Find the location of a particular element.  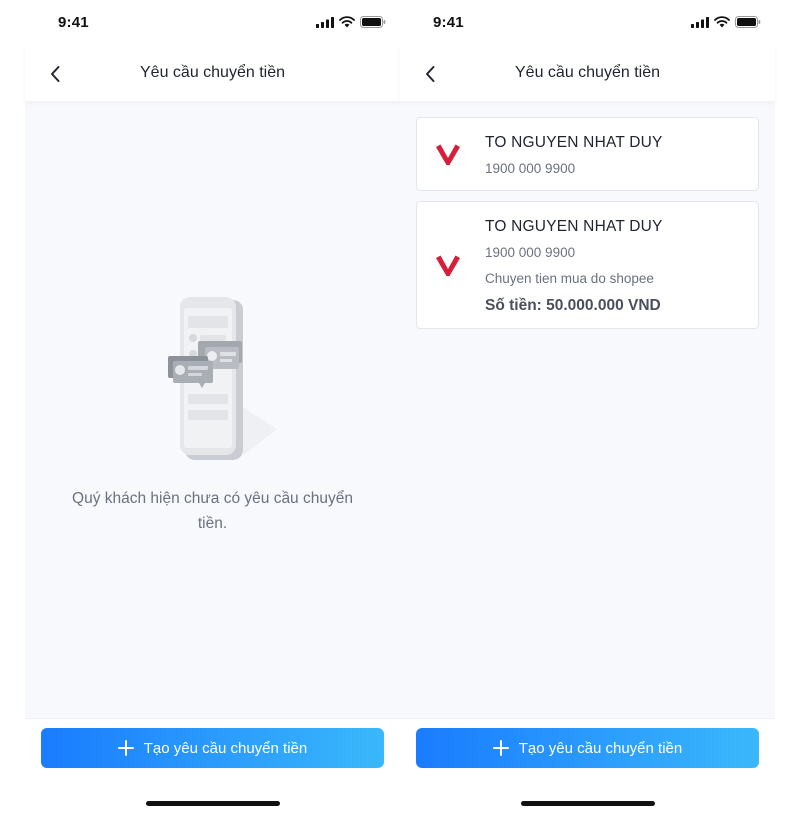

transfer-amount: Số tiền: 50.000.000 VND is located at coordinates (573, 305).